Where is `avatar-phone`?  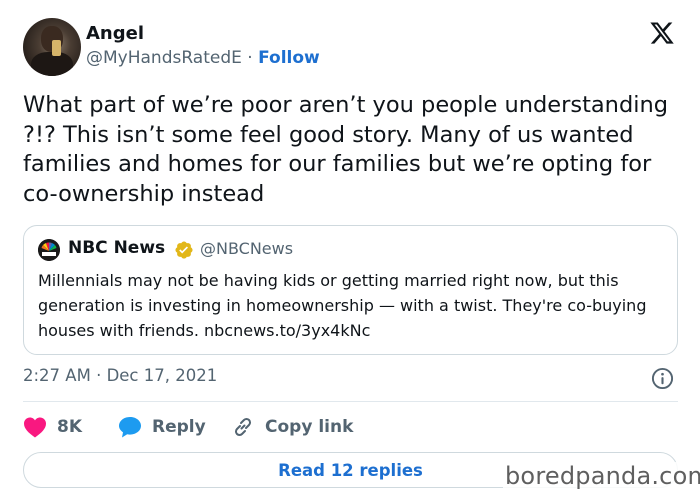 avatar-phone is located at coordinates (56, 48).